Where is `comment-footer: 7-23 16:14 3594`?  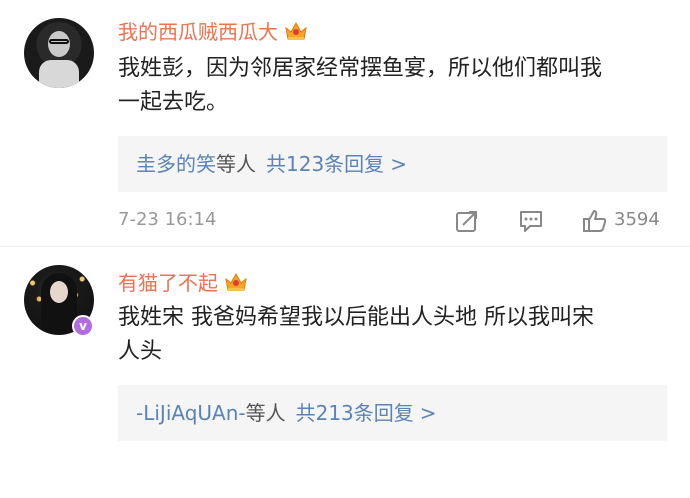 comment-footer: 7-23 16:14 3594 is located at coordinates (398, 221).